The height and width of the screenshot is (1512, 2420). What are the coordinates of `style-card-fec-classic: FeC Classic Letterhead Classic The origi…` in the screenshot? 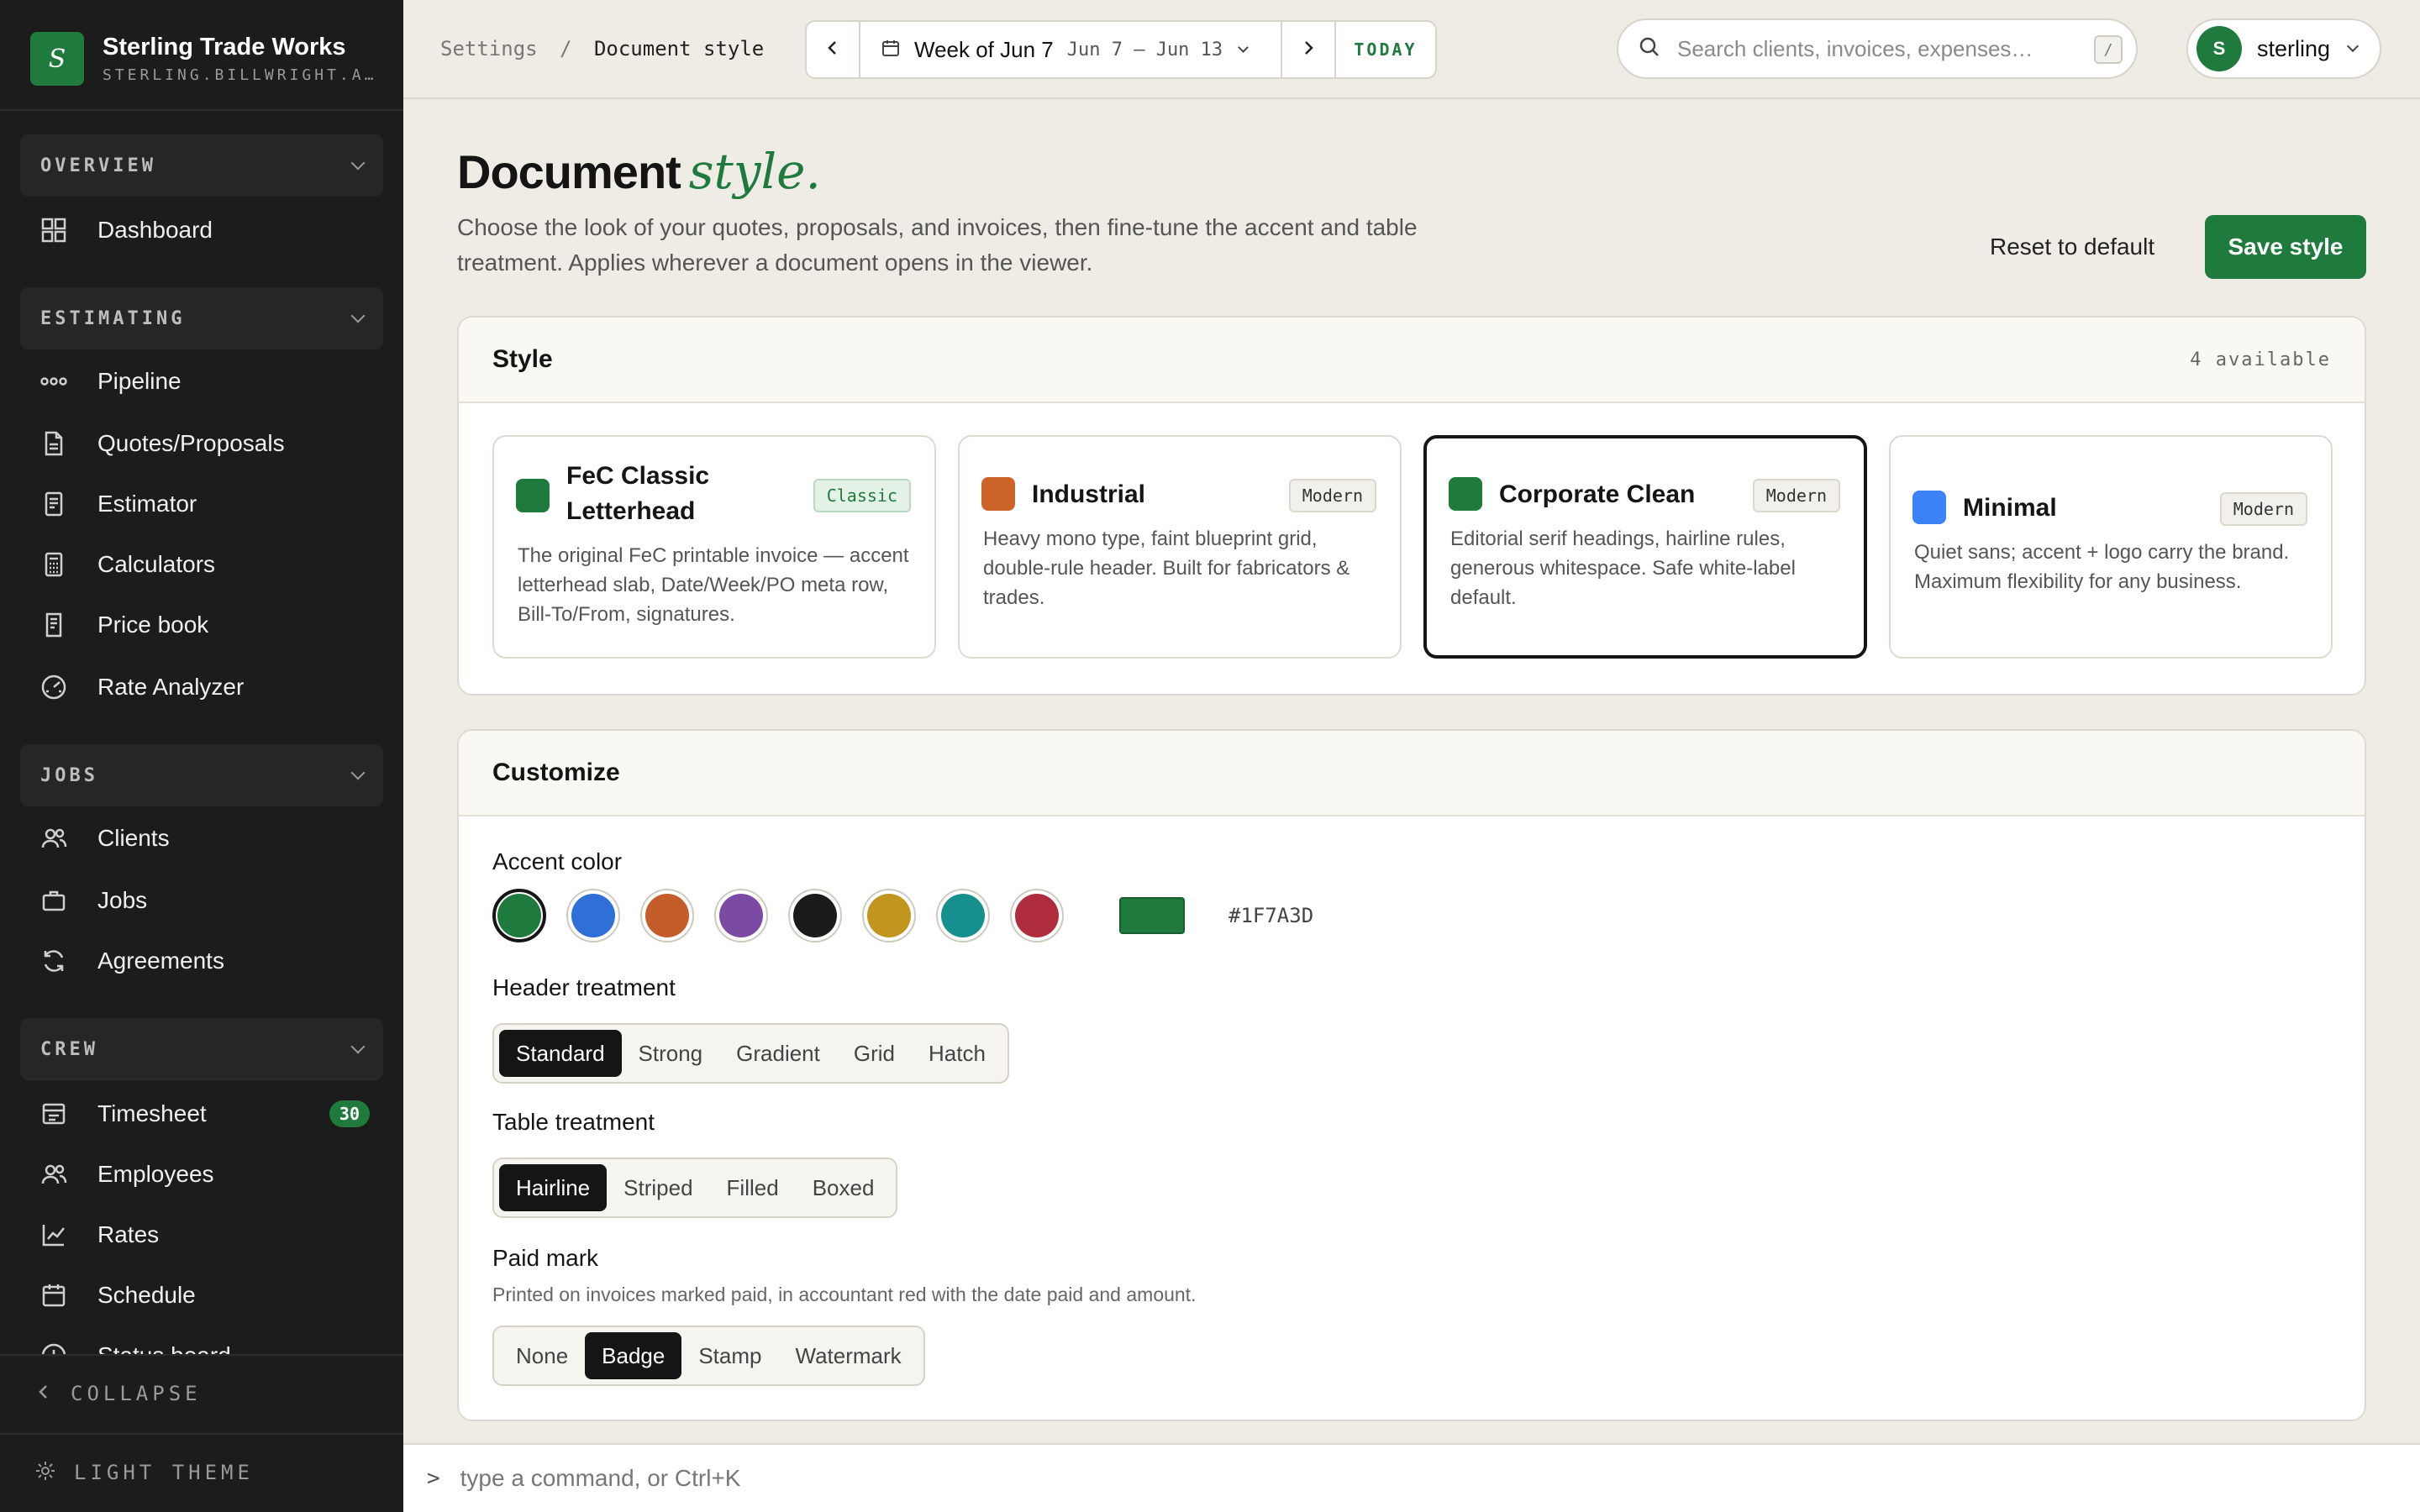 It's located at (714, 547).